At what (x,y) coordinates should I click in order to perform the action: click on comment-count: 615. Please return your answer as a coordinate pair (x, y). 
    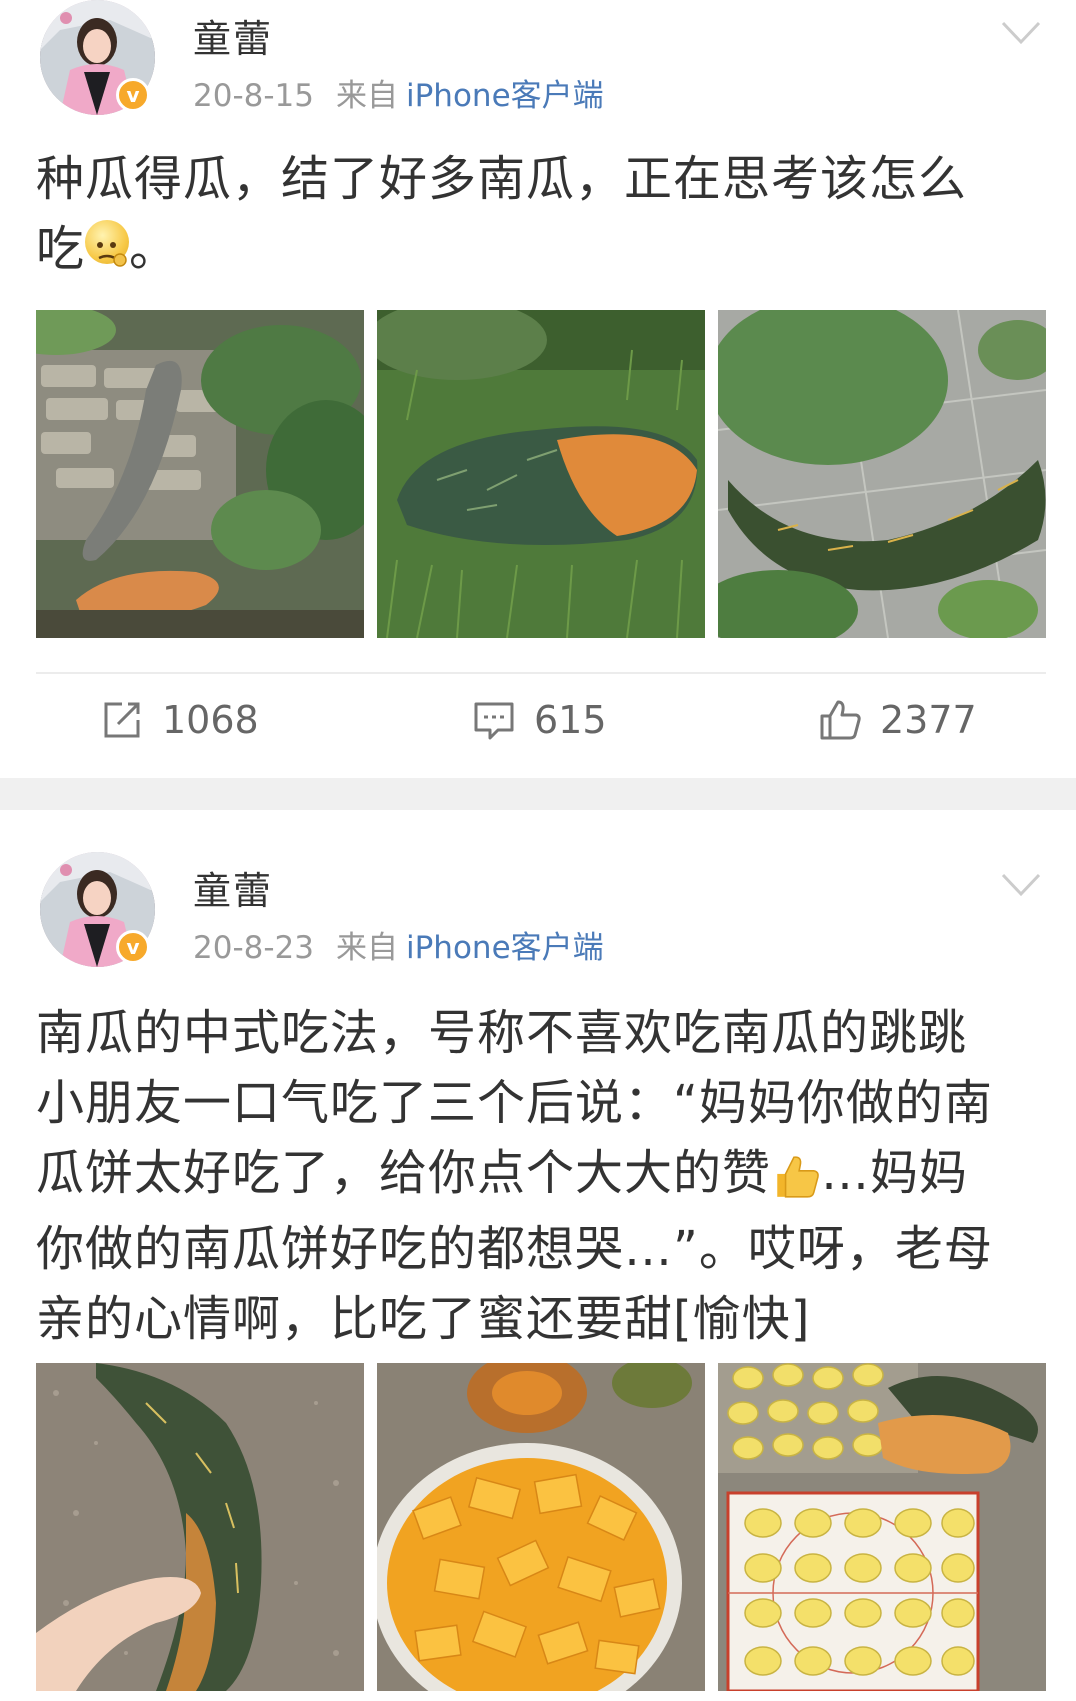
    Looking at the image, I should click on (570, 720).